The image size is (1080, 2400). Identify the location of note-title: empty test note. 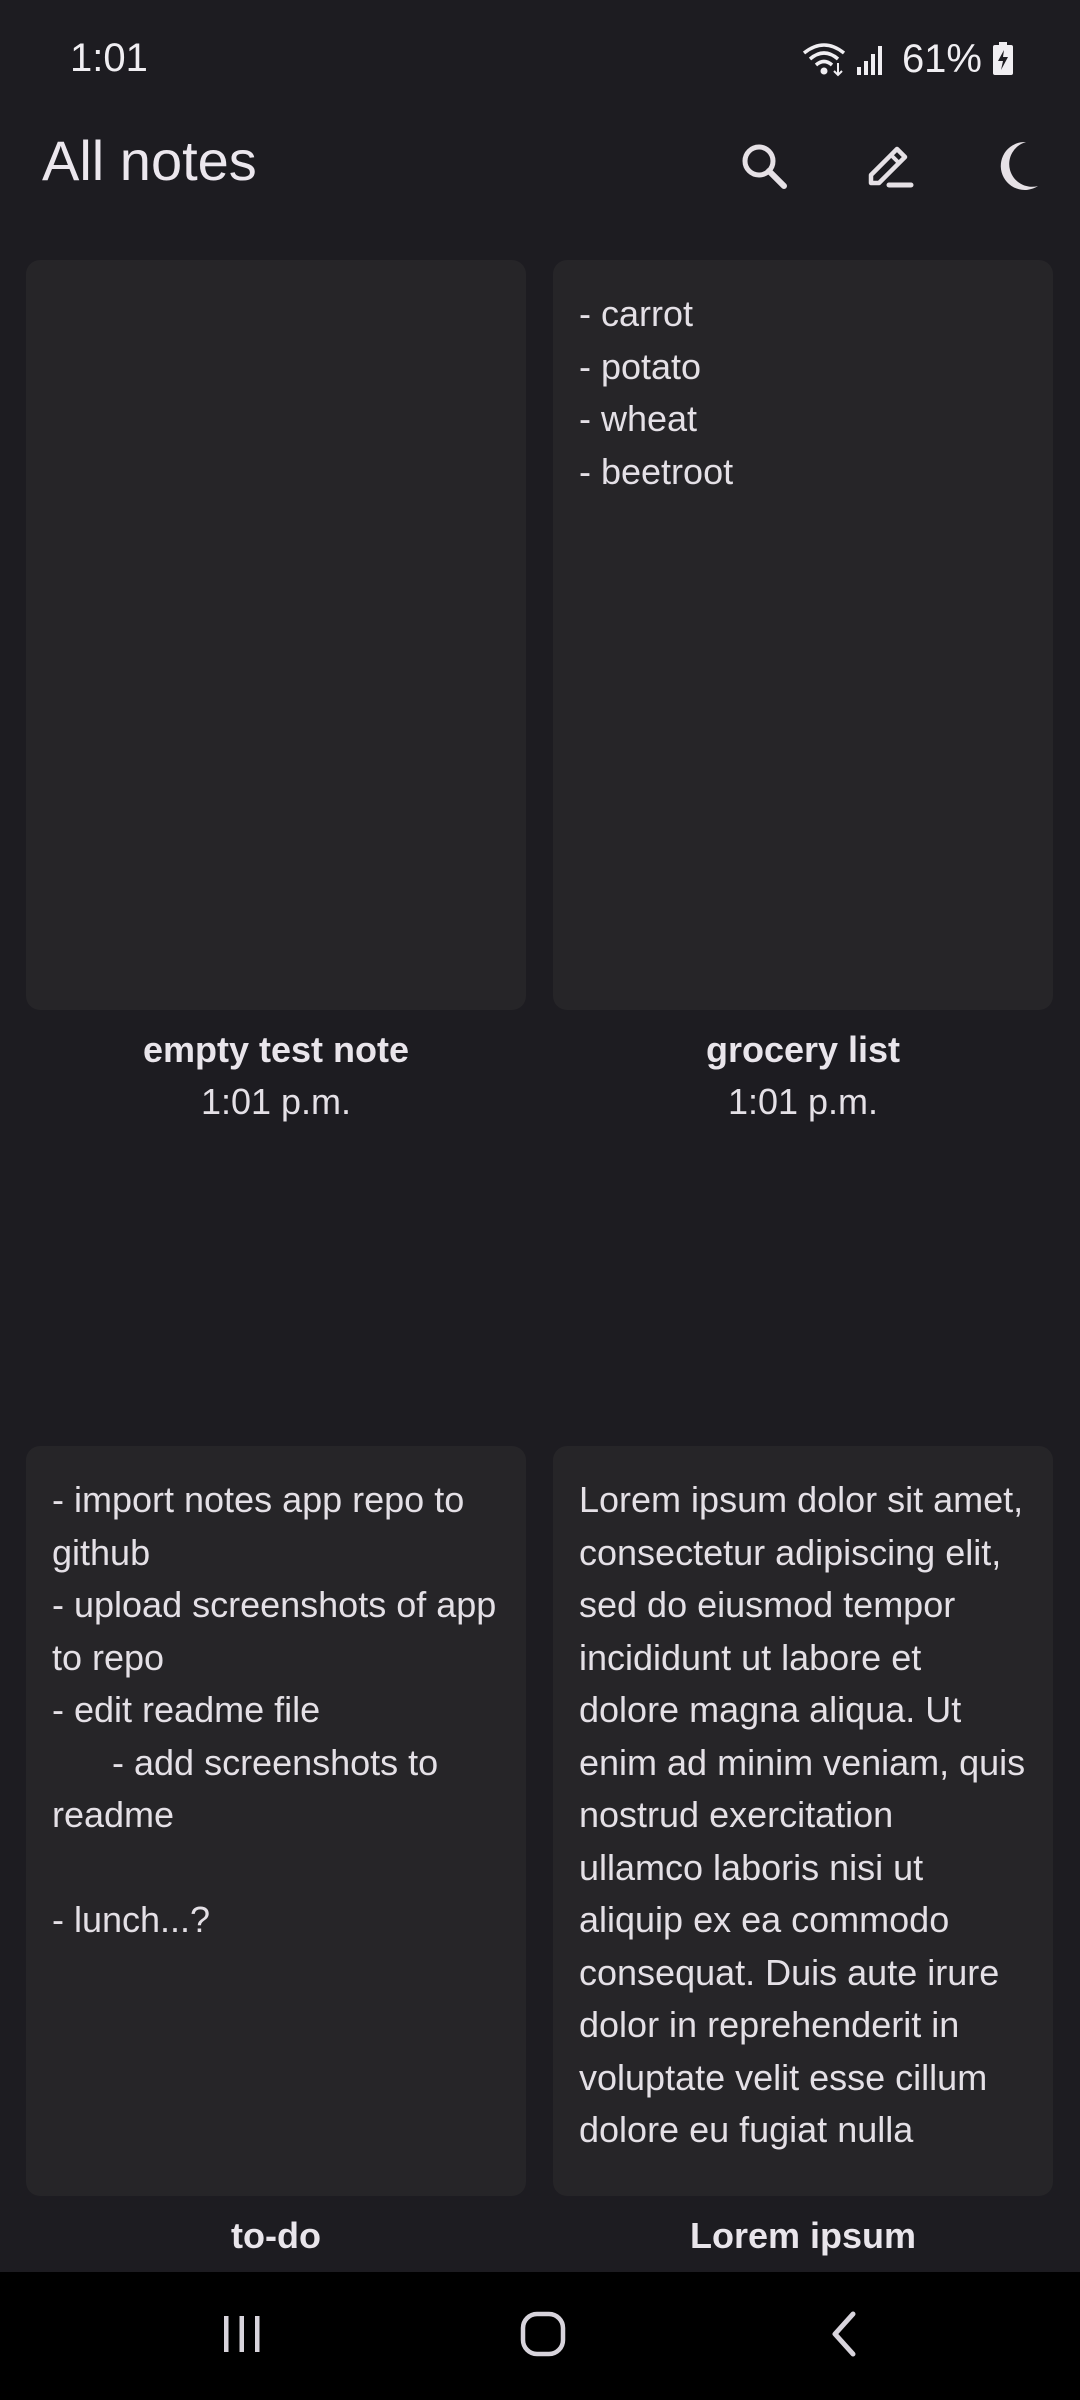
(276, 1049).